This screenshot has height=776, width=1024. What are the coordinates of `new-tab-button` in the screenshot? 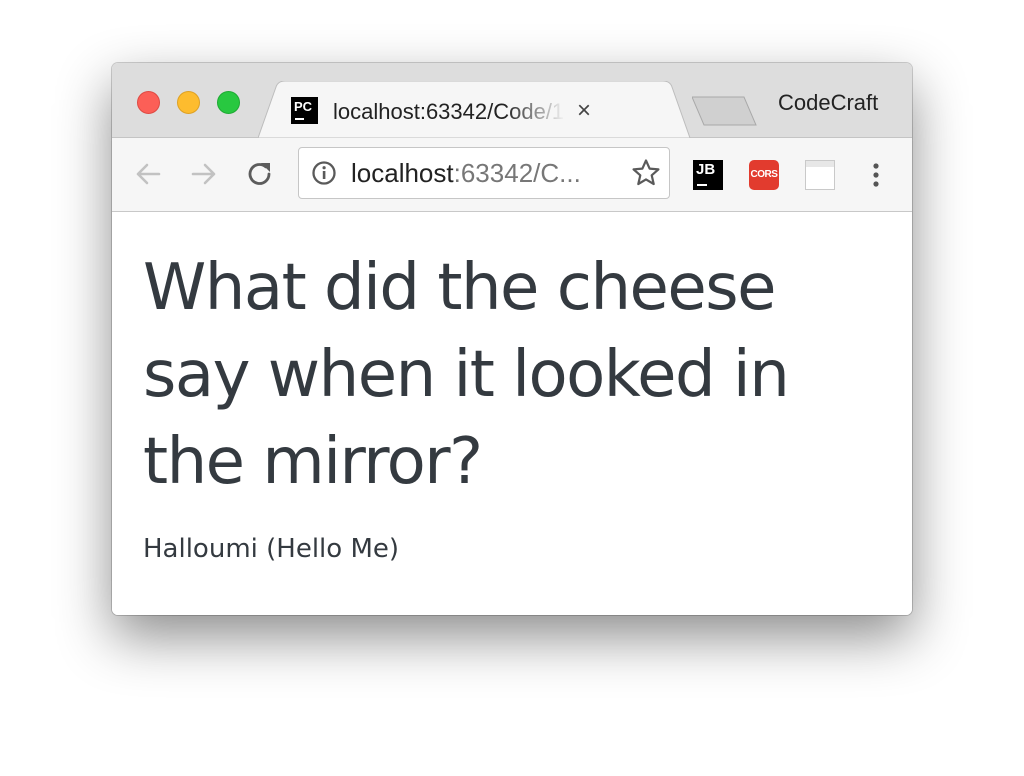 It's located at (724, 113).